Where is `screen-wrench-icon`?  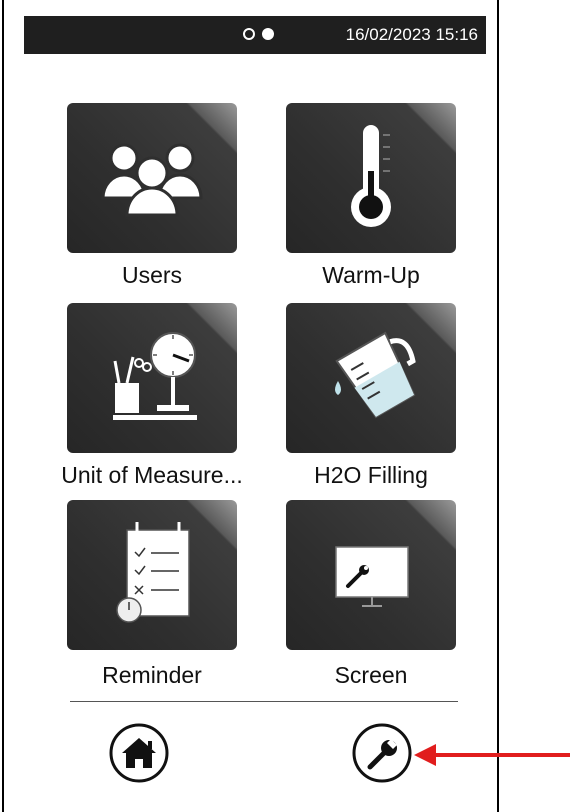
screen-wrench-icon is located at coordinates (372, 576).